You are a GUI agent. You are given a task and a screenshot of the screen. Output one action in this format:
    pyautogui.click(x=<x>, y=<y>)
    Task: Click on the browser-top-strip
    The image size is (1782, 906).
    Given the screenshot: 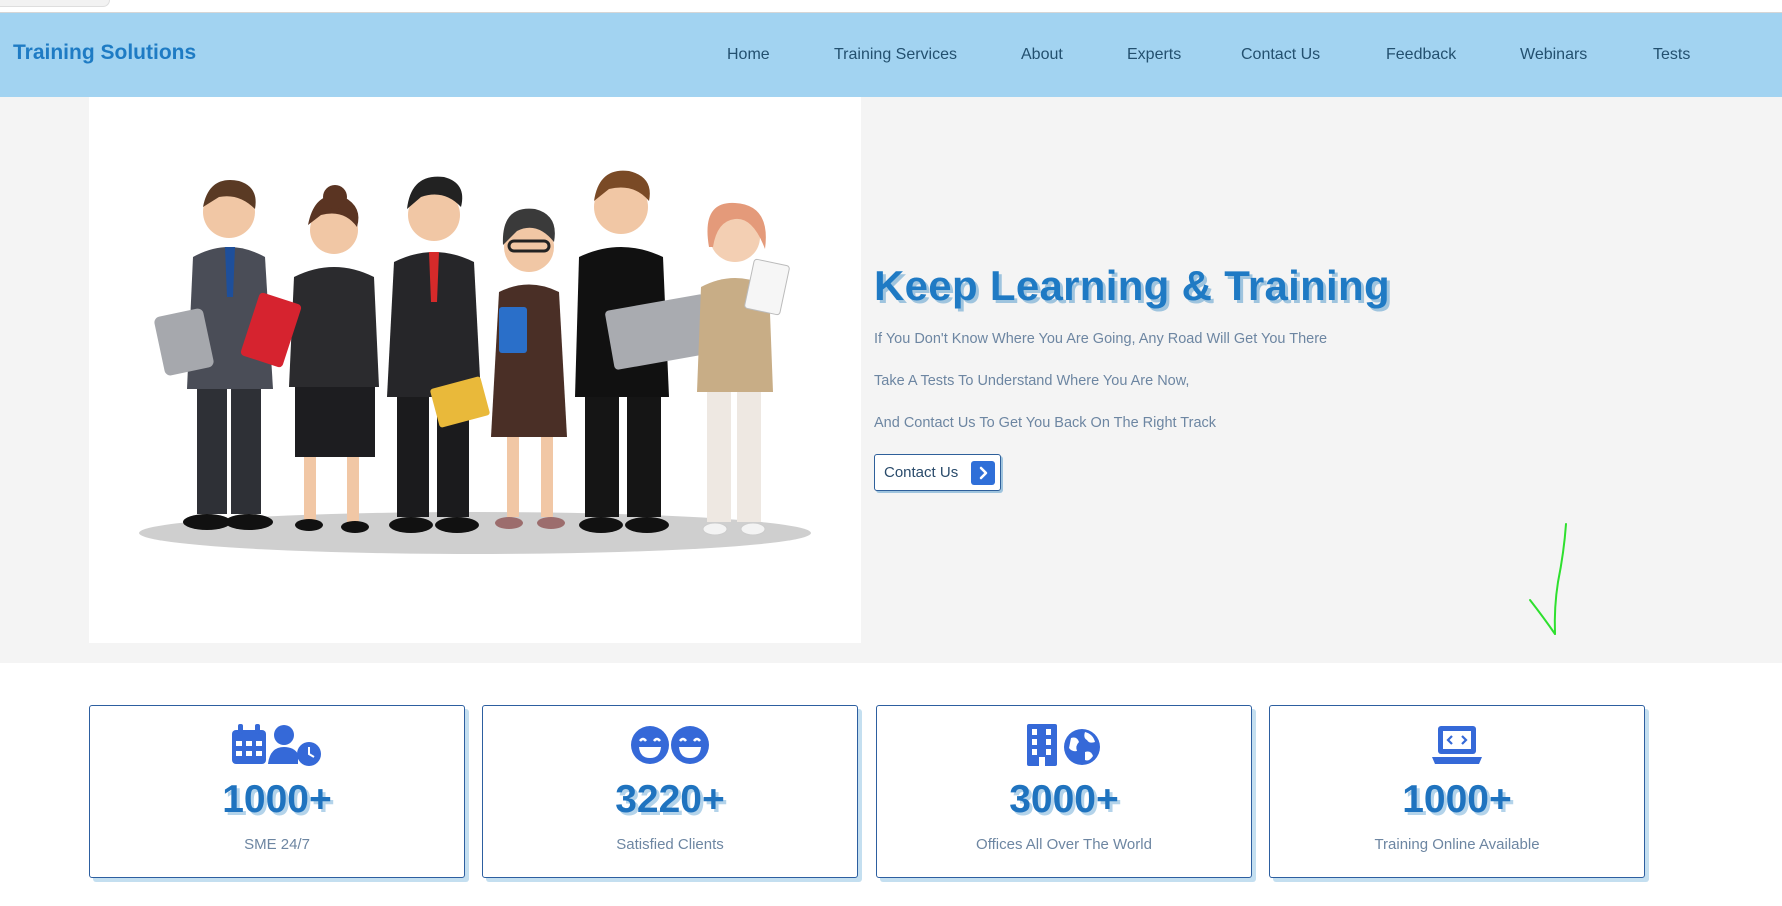 What is the action you would take?
    pyautogui.click(x=891, y=6)
    